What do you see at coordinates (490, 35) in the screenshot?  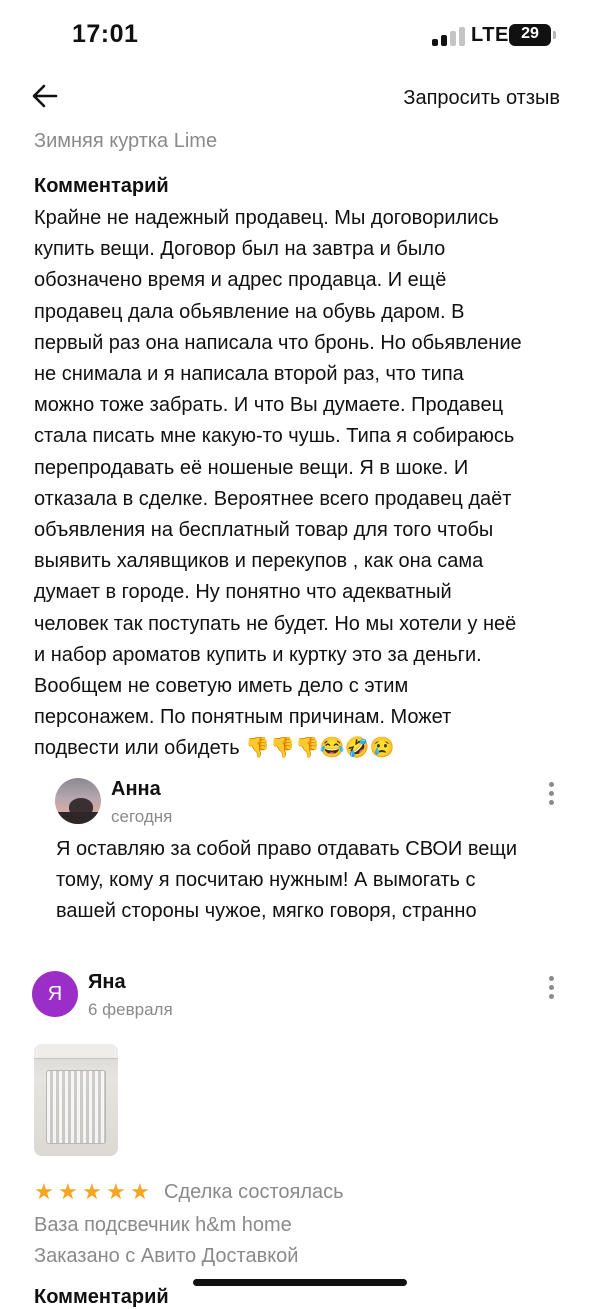 I see `network-type: LTE` at bounding box center [490, 35].